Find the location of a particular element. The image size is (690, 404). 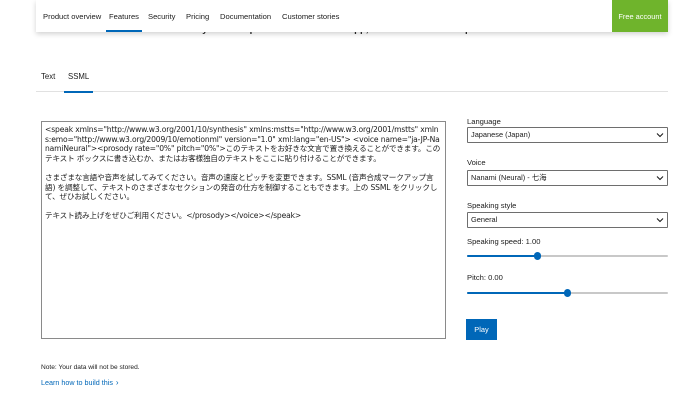

pitch-slider is located at coordinates (567, 293).